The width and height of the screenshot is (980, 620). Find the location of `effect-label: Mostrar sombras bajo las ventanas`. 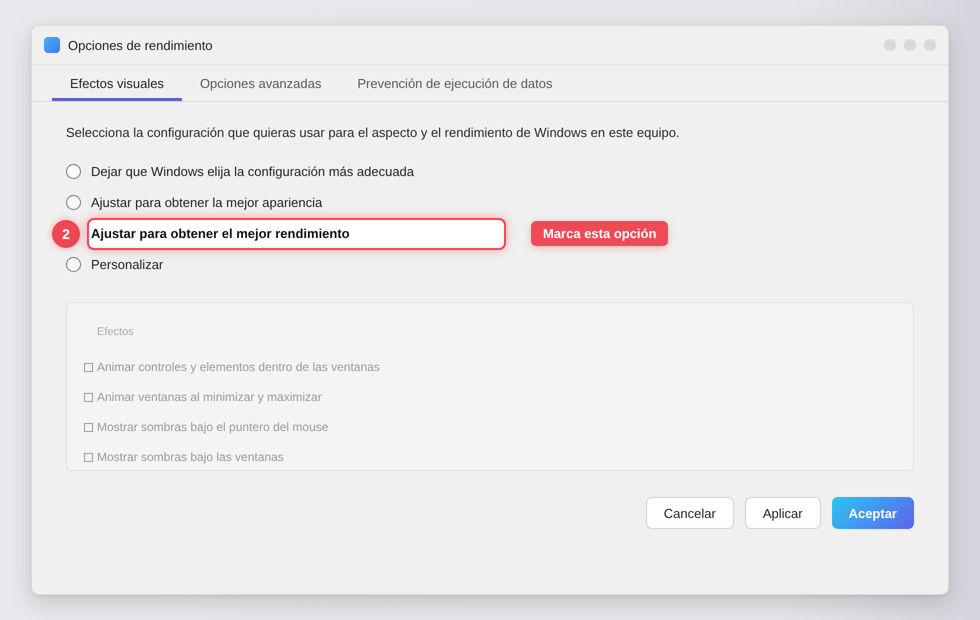

effect-label: Mostrar sombras bajo las ventanas is located at coordinates (190, 457).